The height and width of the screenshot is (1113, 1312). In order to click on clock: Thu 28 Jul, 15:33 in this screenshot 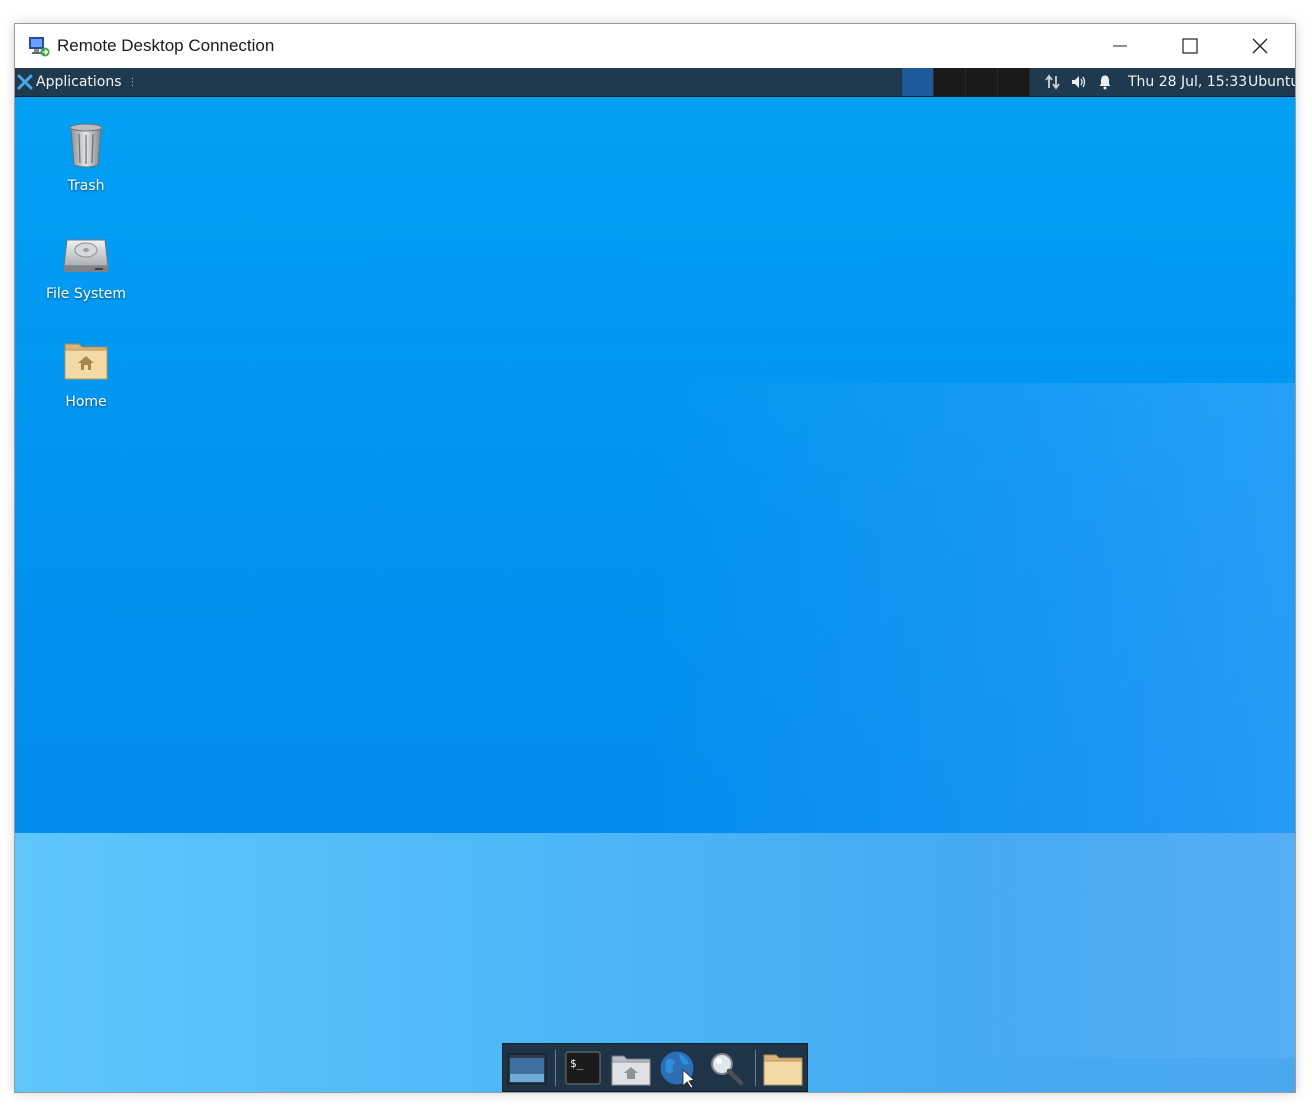, I will do `click(1187, 82)`.